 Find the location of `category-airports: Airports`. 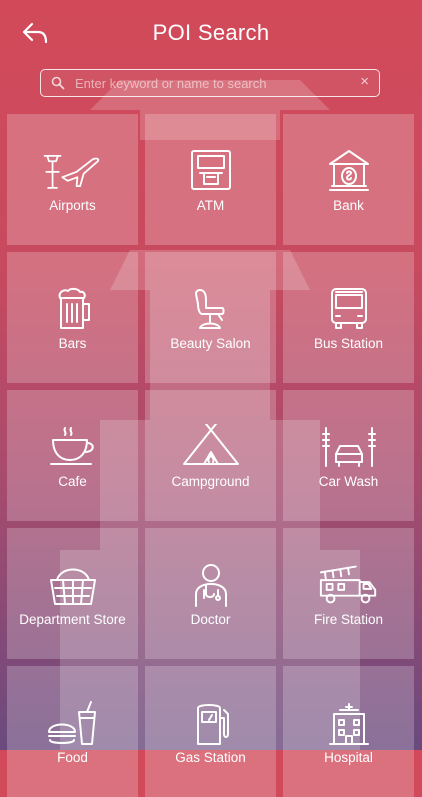

category-airports: Airports is located at coordinates (72, 179).